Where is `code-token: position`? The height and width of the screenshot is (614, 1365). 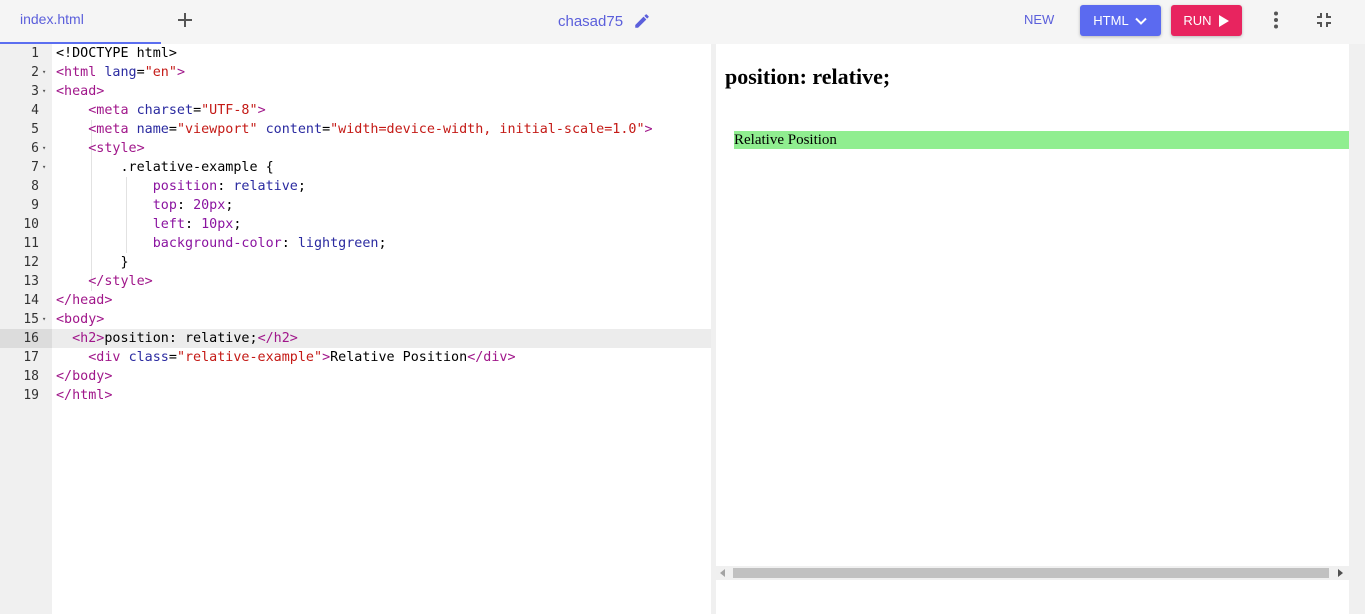 code-token: position is located at coordinates (185, 186).